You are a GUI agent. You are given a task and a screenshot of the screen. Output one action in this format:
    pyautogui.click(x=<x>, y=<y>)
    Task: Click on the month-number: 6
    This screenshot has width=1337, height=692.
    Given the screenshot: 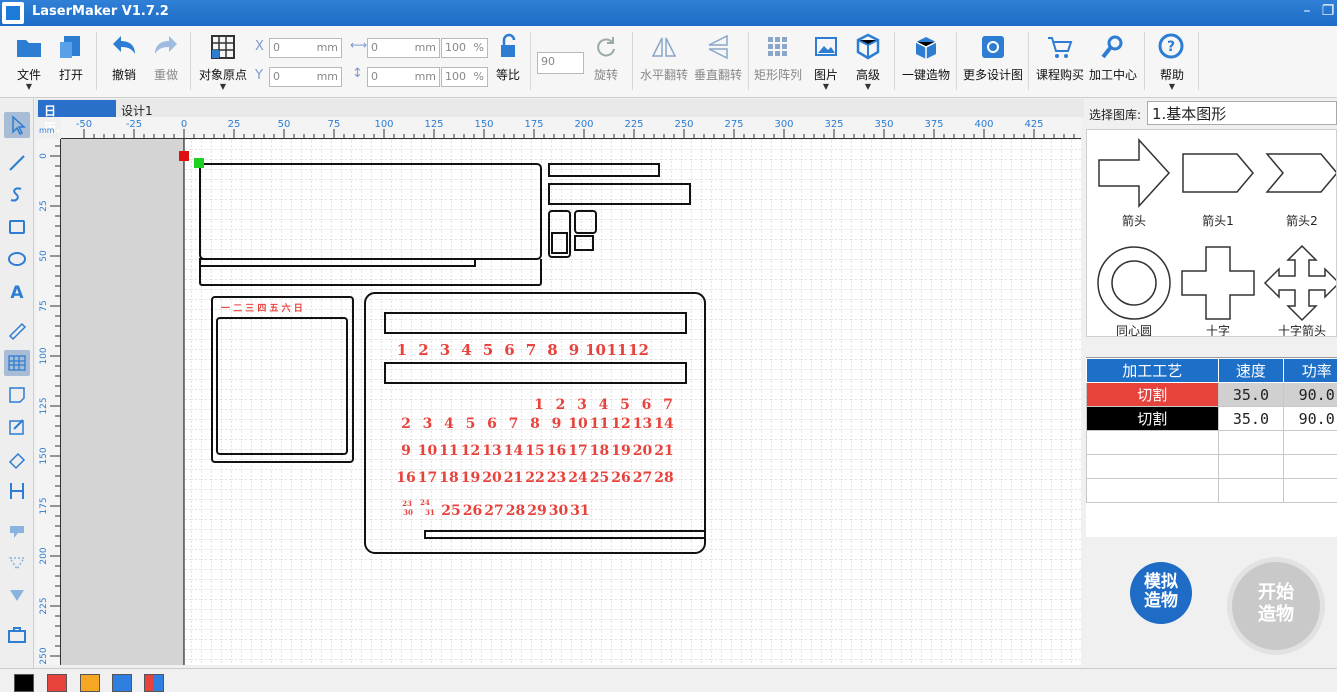 What is the action you would take?
    pyautogui.click(x=509, y=350)
    